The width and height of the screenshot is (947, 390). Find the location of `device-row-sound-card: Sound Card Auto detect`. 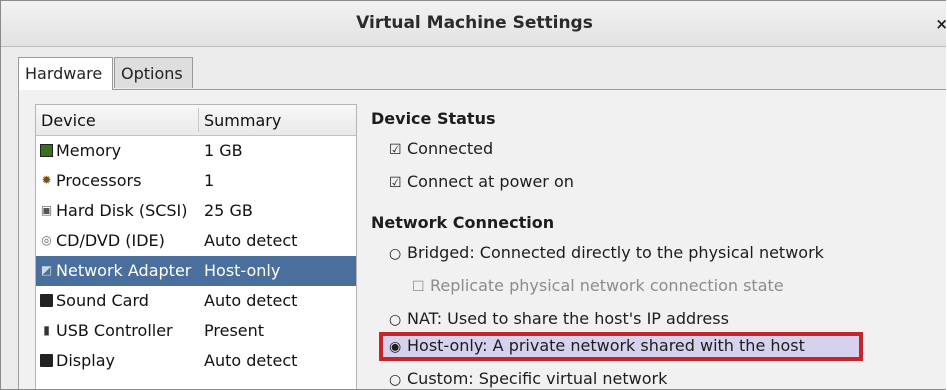

device-row-sound-card: Sound Card Auto detect is located at coordinates (196, 301).